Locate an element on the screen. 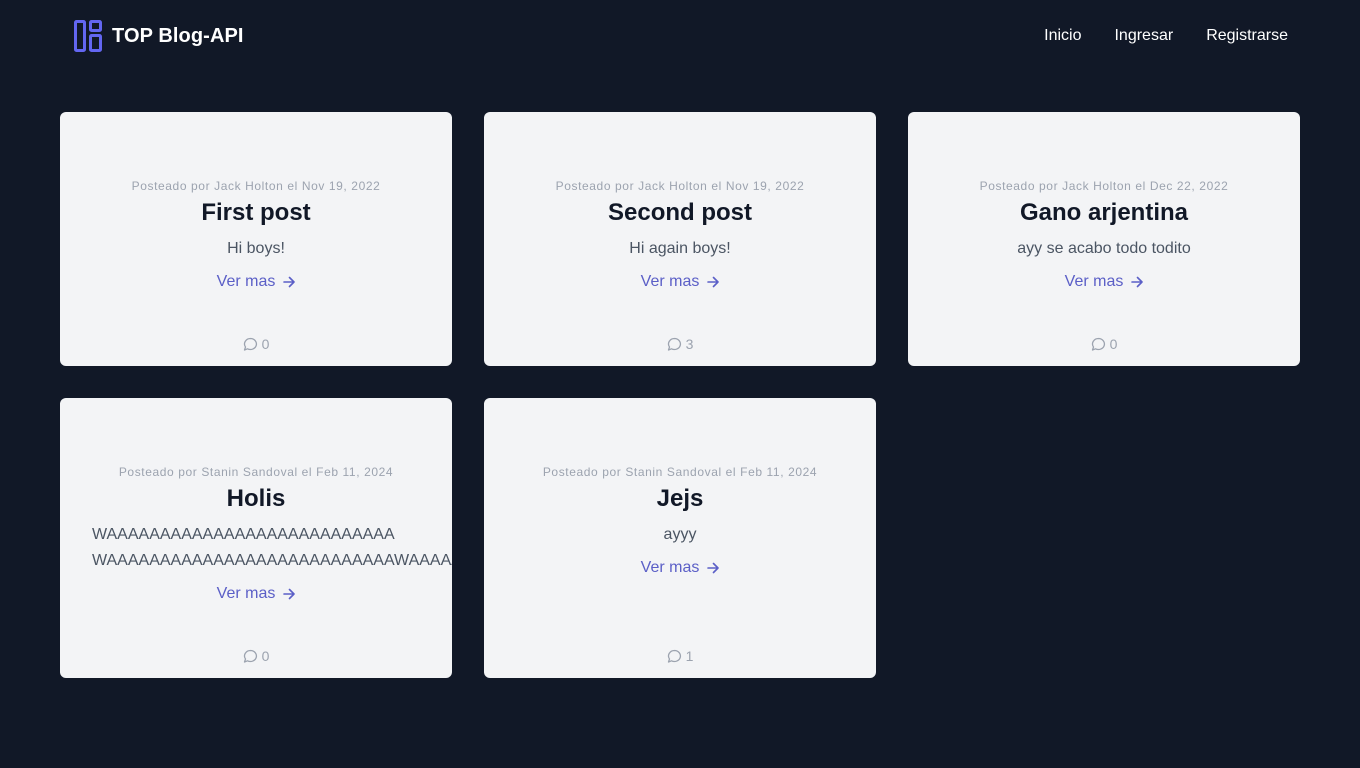 This screenshot has width=1360, height=768. comment-count: 1 is located at coordinates (680, 656).